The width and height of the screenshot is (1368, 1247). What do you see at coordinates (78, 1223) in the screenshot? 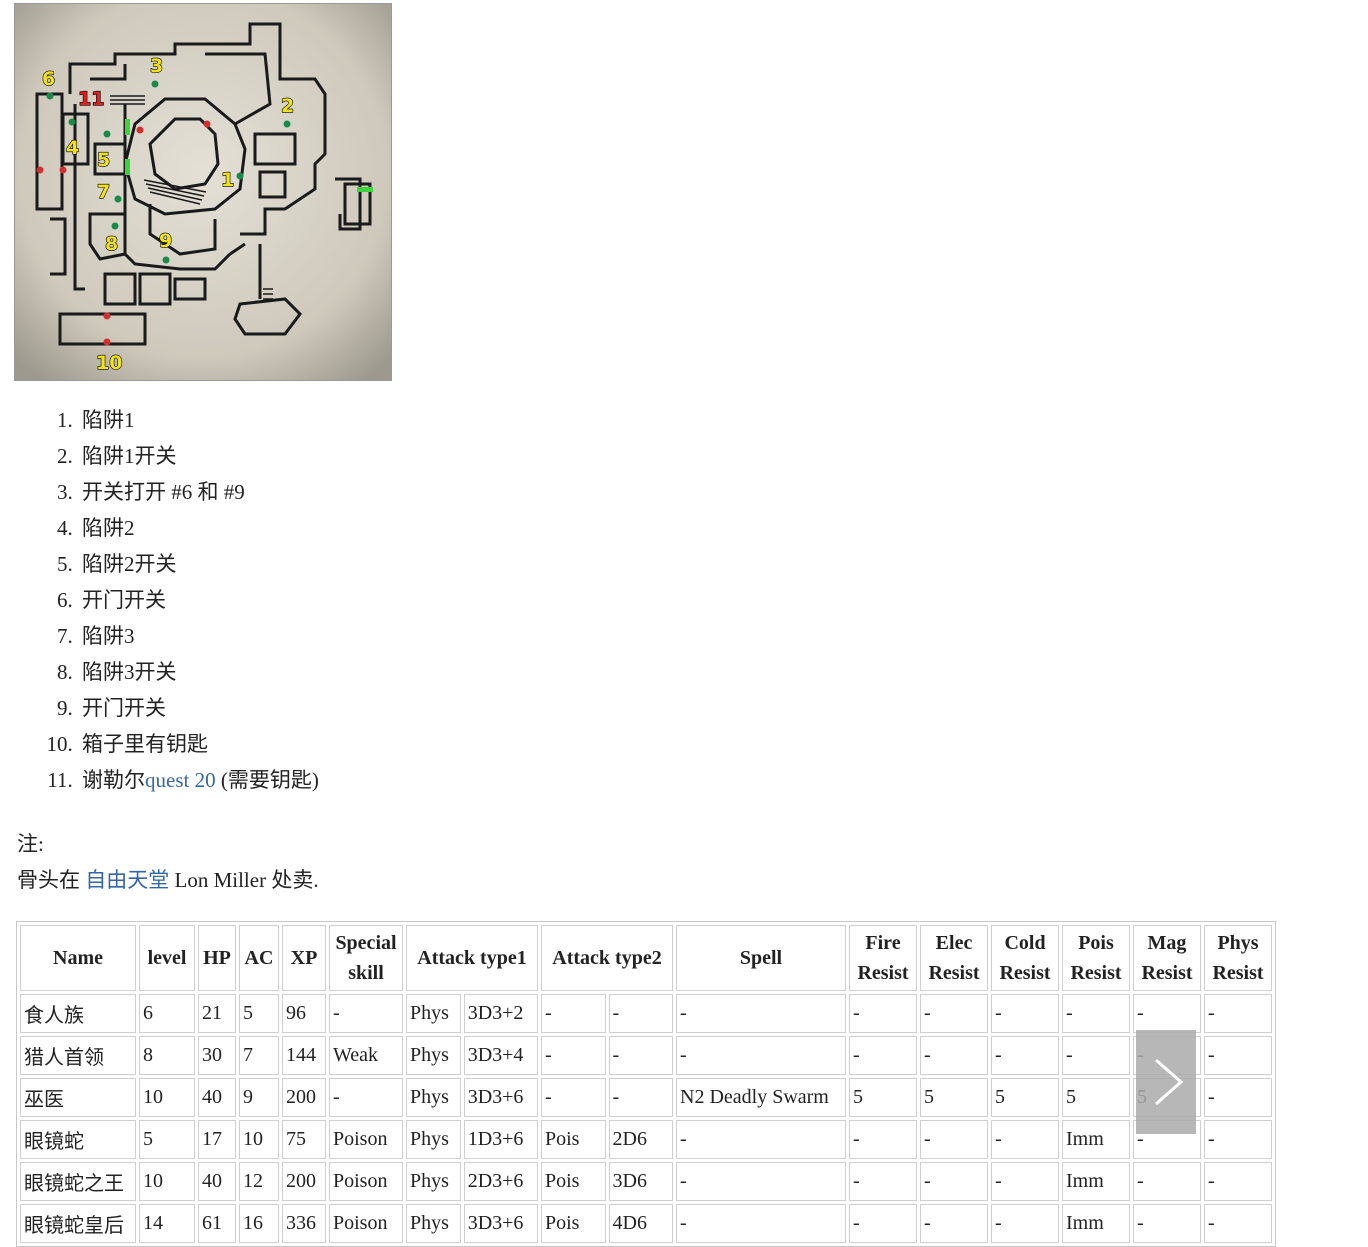
I see `table-cell: 眼镜蛇皇后` at bounding box center [78, 1223].